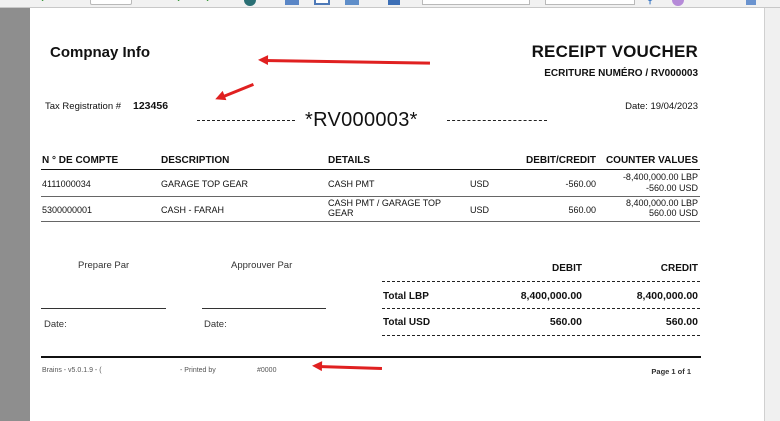  Describe the element at coordinates (582, 210) in the screenshot. I see `row-amount: 560.00` at that location.